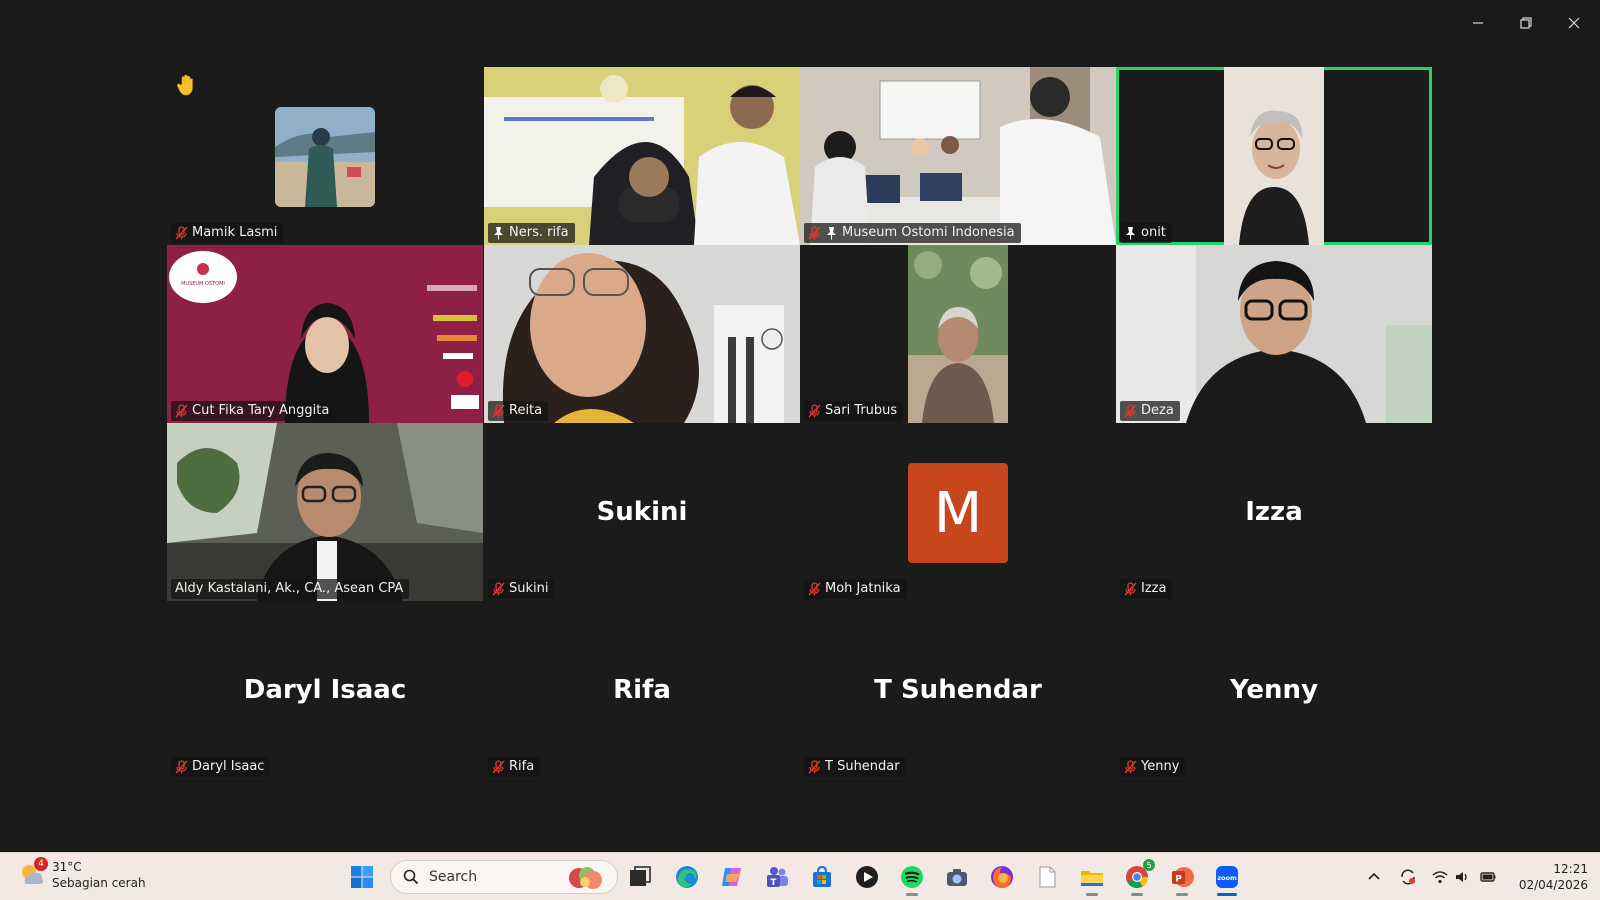  I want to click on battery-button, so click(1488, 877).